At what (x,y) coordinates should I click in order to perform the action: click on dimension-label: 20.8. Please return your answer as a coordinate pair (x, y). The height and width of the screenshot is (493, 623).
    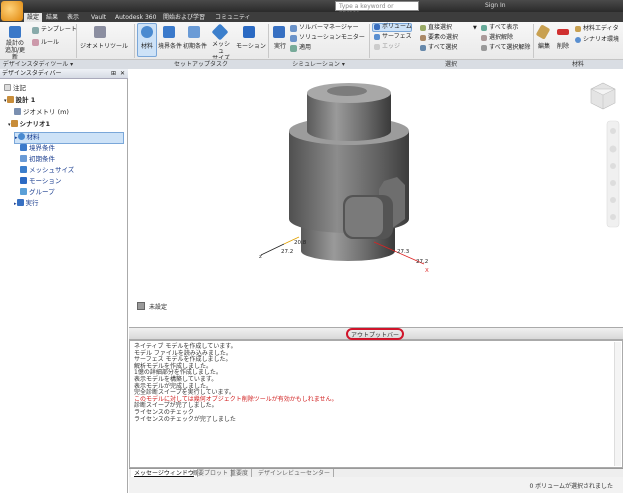
    Looking at the image, I should click on (300, 243).